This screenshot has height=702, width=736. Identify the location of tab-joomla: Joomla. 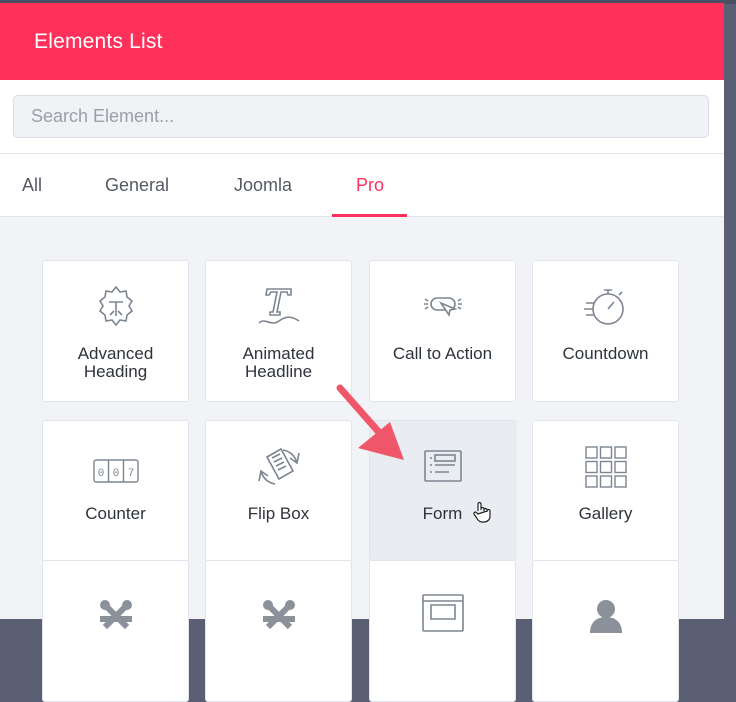
(263, 185).